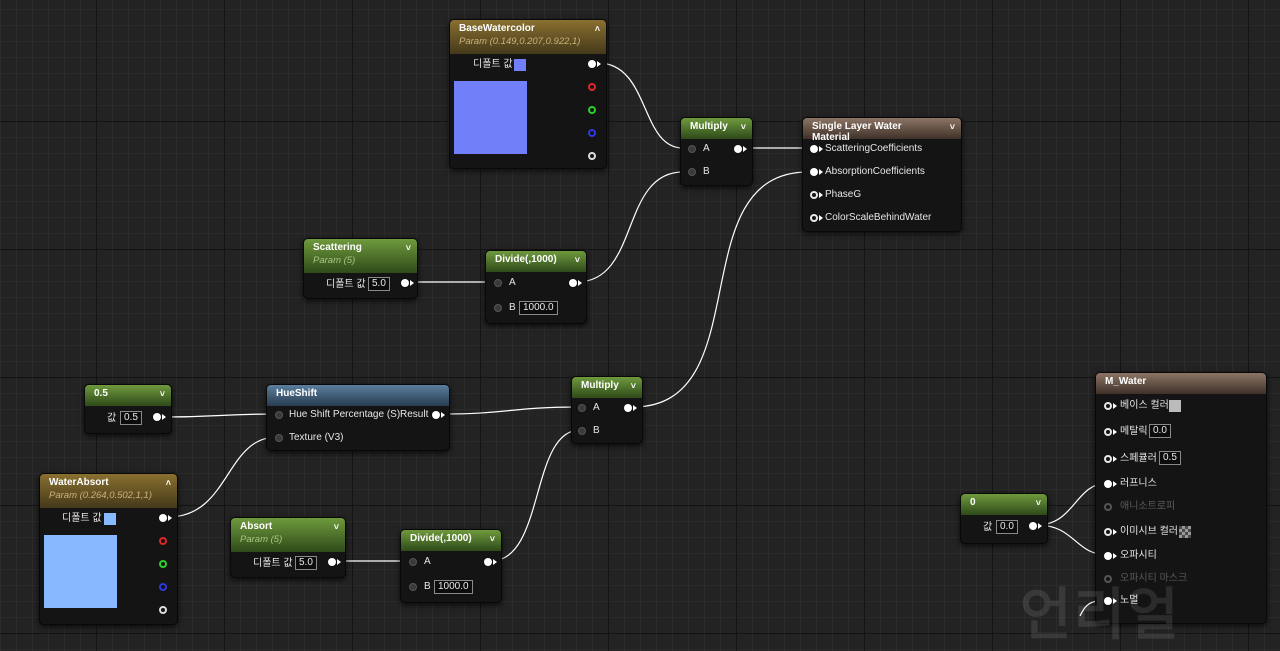 This screenshot has height=651, width=1280. Describe the element at coordinates (607, 410) in the screenshot. I see `node-multiply-2: Multiply ˅ A B` at that location.